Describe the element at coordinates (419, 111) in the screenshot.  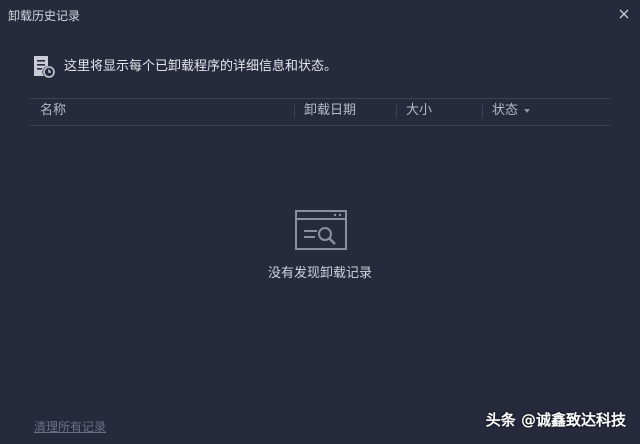
I see `column-header-size: 大小` at that location.